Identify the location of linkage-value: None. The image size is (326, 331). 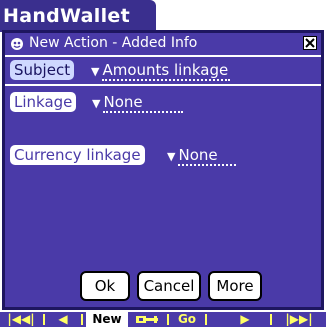
(143, 103).